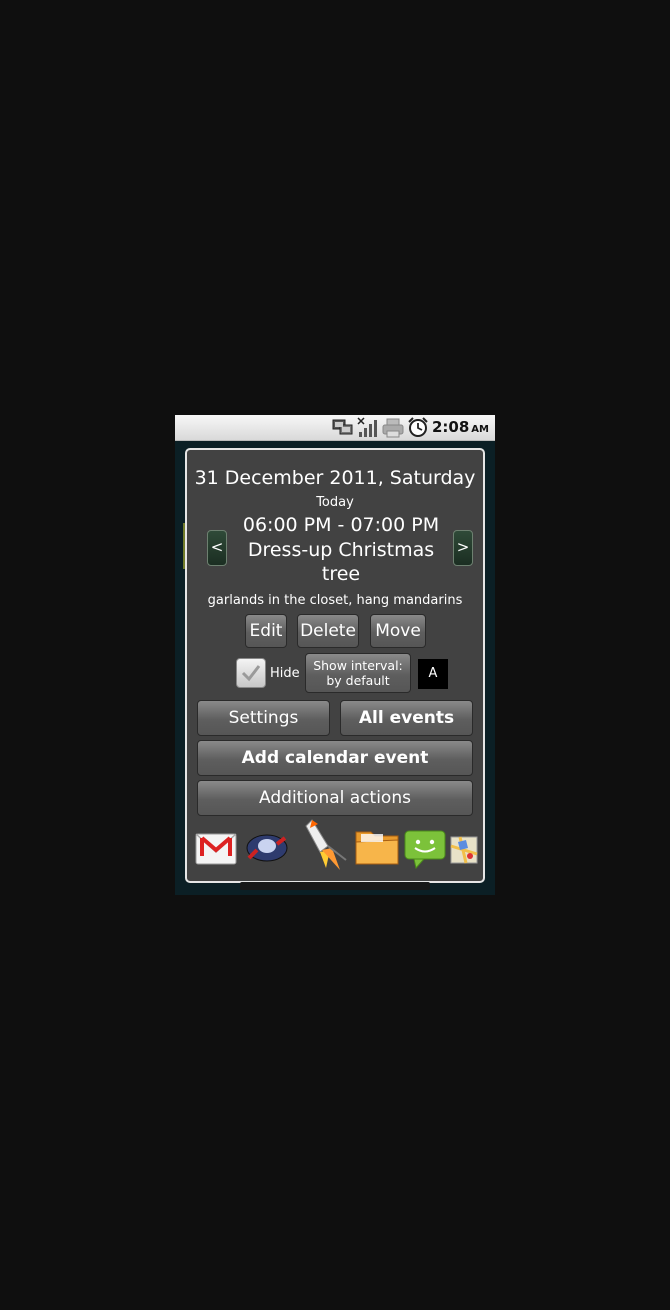 Image resolution: width=670 pixels, height=1310 pixels. Describe the element at coordinates (341, 525) in the screenshot. I see `event-time: 06:00 PM - 07:00 PM` at that location.